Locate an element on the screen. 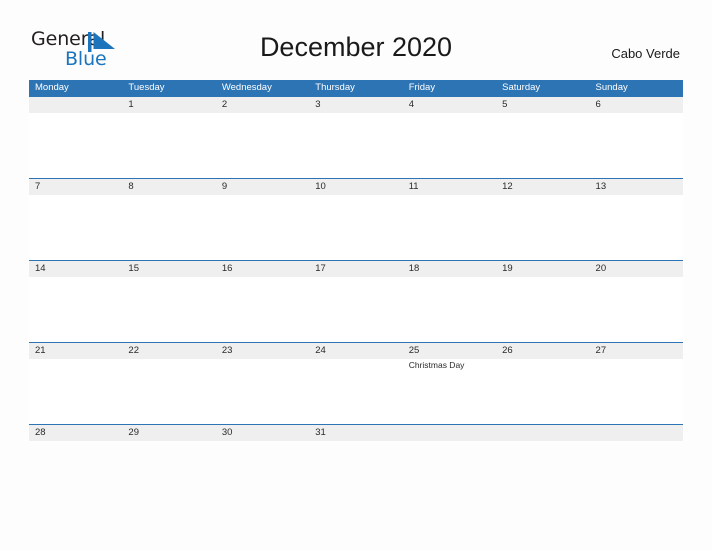 This screenshot has height=550, width=712. day-number: 30 is located at coordinates (262, 433).